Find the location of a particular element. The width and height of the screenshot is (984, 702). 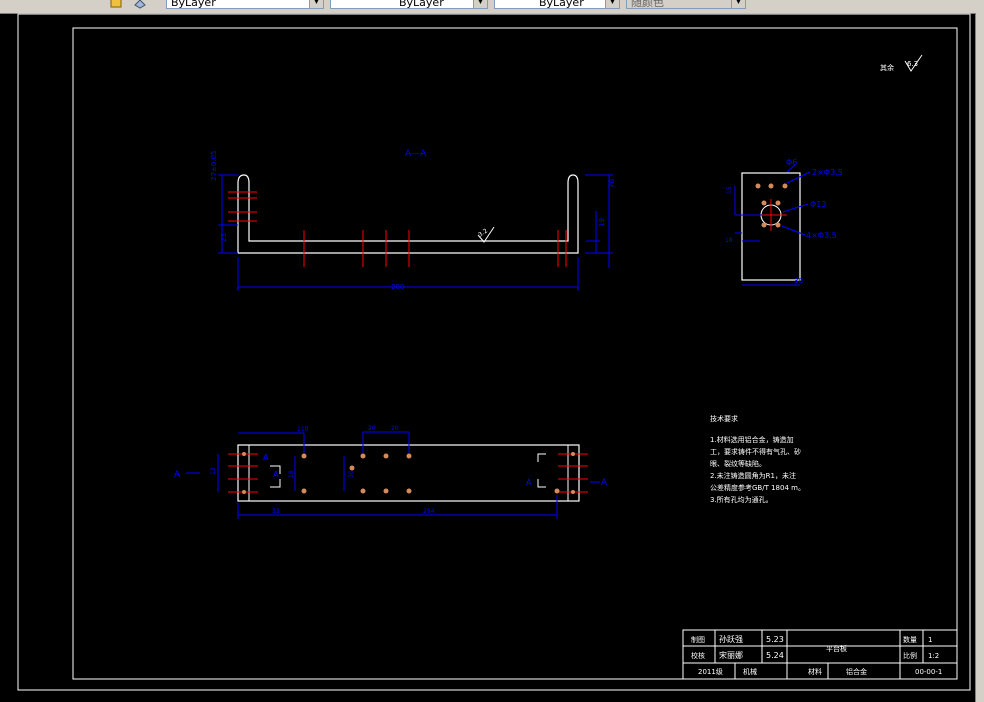

dim-18: 18 is located at coordinates (291, 474).